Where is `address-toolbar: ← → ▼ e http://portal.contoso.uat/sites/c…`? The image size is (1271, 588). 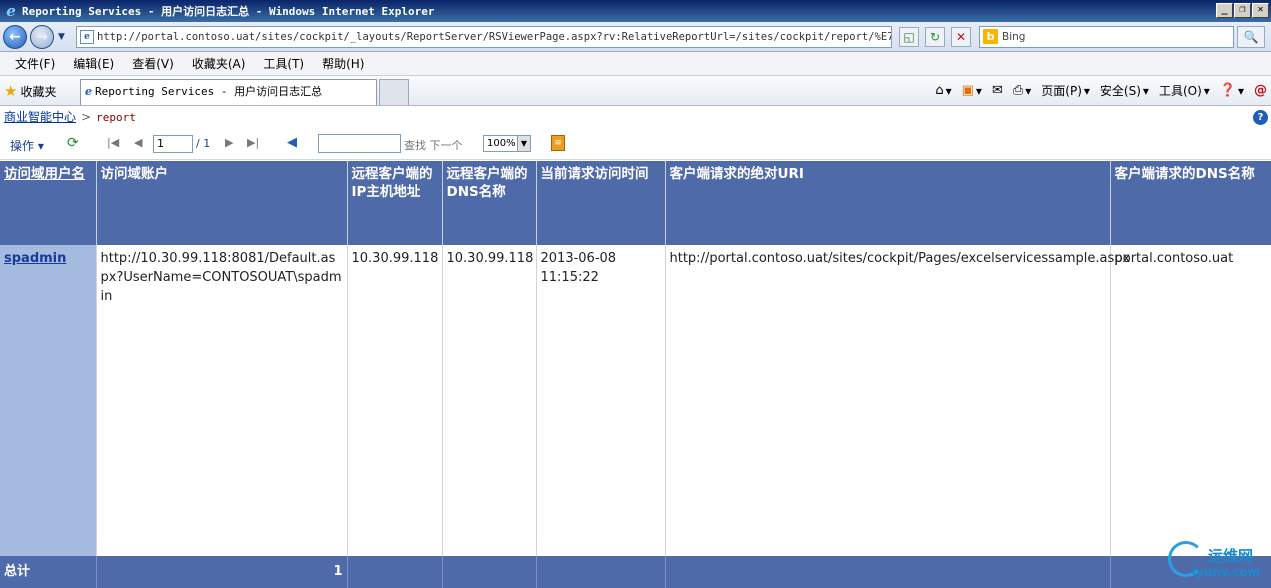
address-toolbar: ← → ▼ e http://portal.contoso.uat/sites/c… is located at coordinates (635, 37).